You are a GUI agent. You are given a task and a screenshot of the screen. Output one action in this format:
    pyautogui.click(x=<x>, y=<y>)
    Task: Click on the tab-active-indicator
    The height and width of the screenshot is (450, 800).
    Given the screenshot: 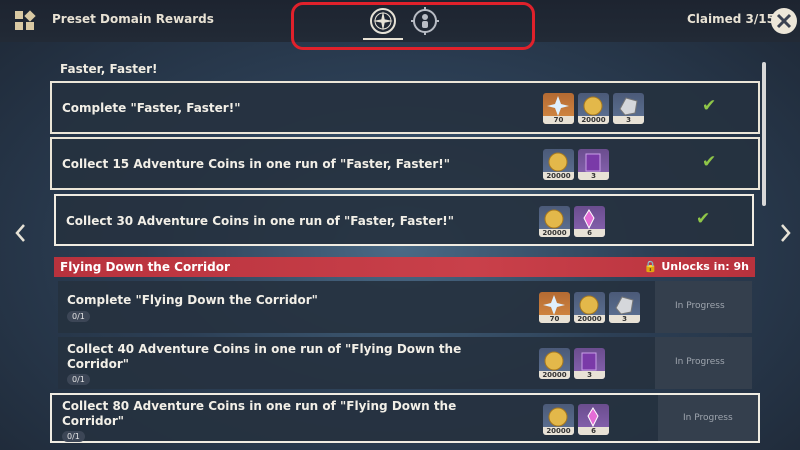 What is the action you would take?
    pyautogui.click(x=383, y=39)
    